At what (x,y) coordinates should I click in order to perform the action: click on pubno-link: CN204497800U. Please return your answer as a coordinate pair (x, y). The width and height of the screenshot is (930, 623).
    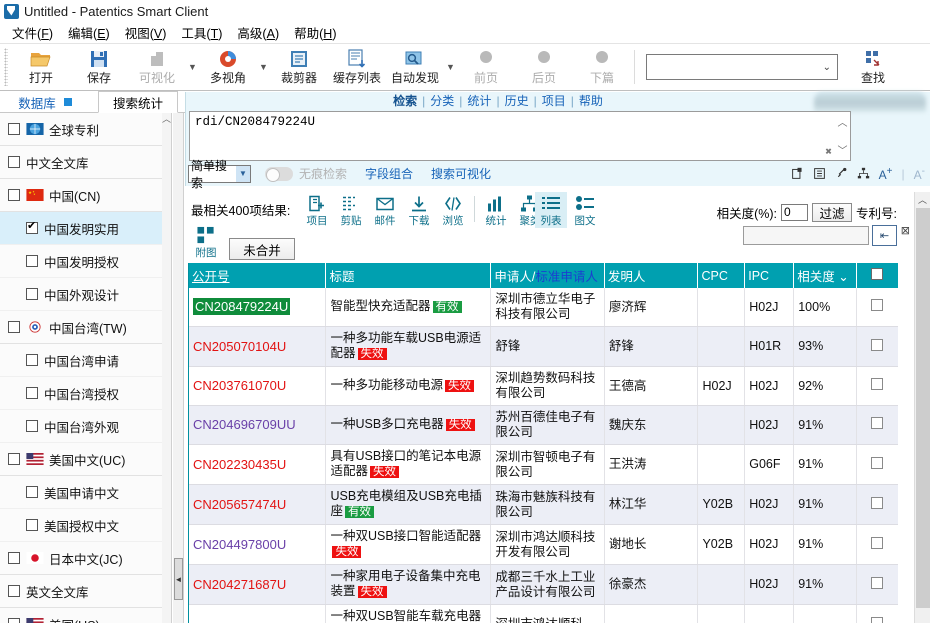
    Looking at the image, I should click on (239, 544).